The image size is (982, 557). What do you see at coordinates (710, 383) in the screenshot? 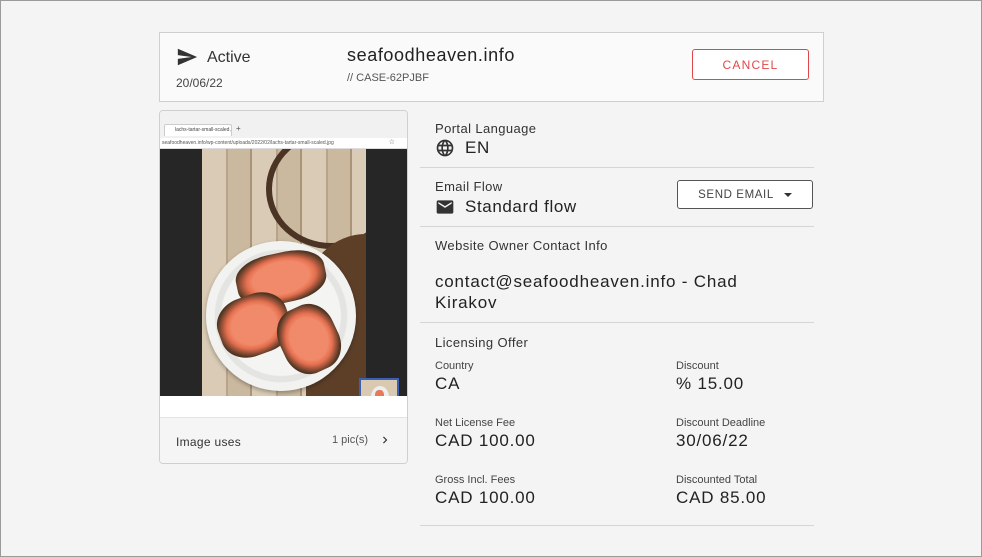
I see `offer-discount-value: % 15.00` at bounding box center [710, 383].